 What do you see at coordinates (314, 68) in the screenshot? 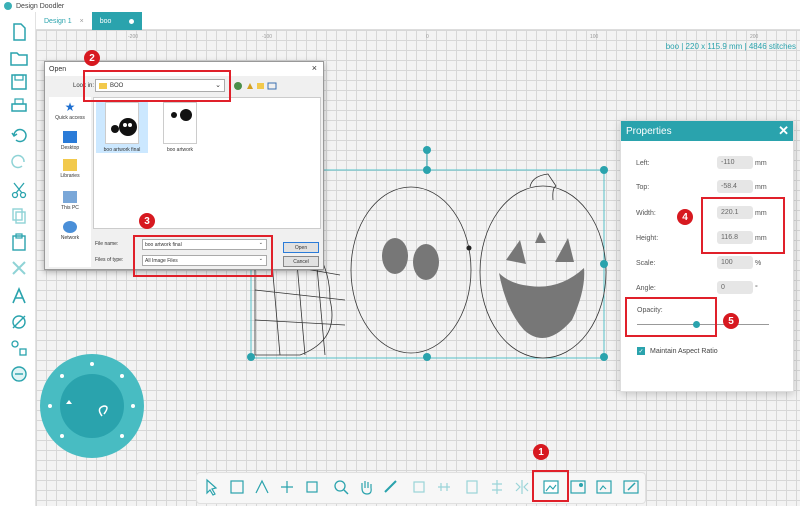
I see `dialog-close-button: ×` at bounding box center [314, 68].